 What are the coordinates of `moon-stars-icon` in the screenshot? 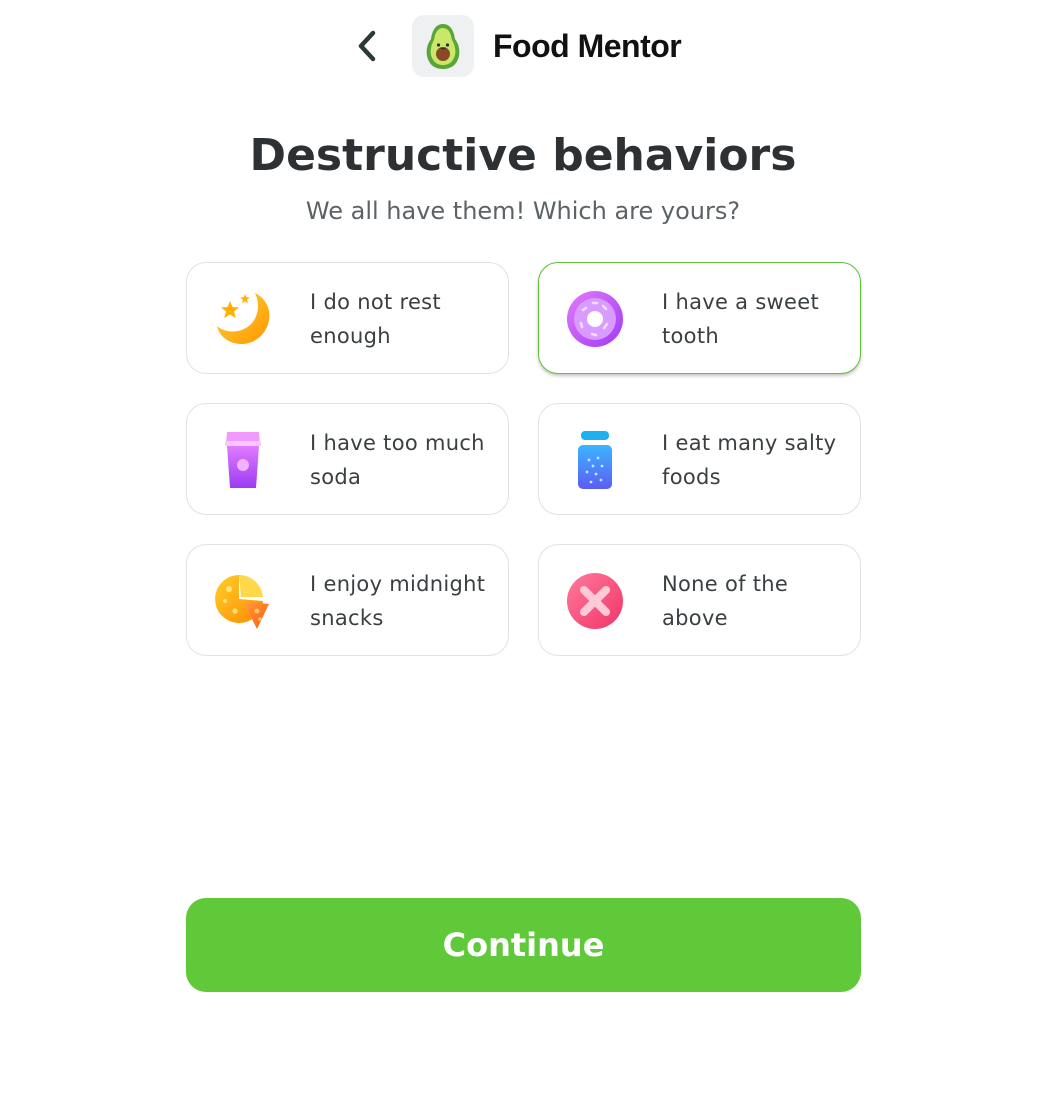 It's located at (243, 319).